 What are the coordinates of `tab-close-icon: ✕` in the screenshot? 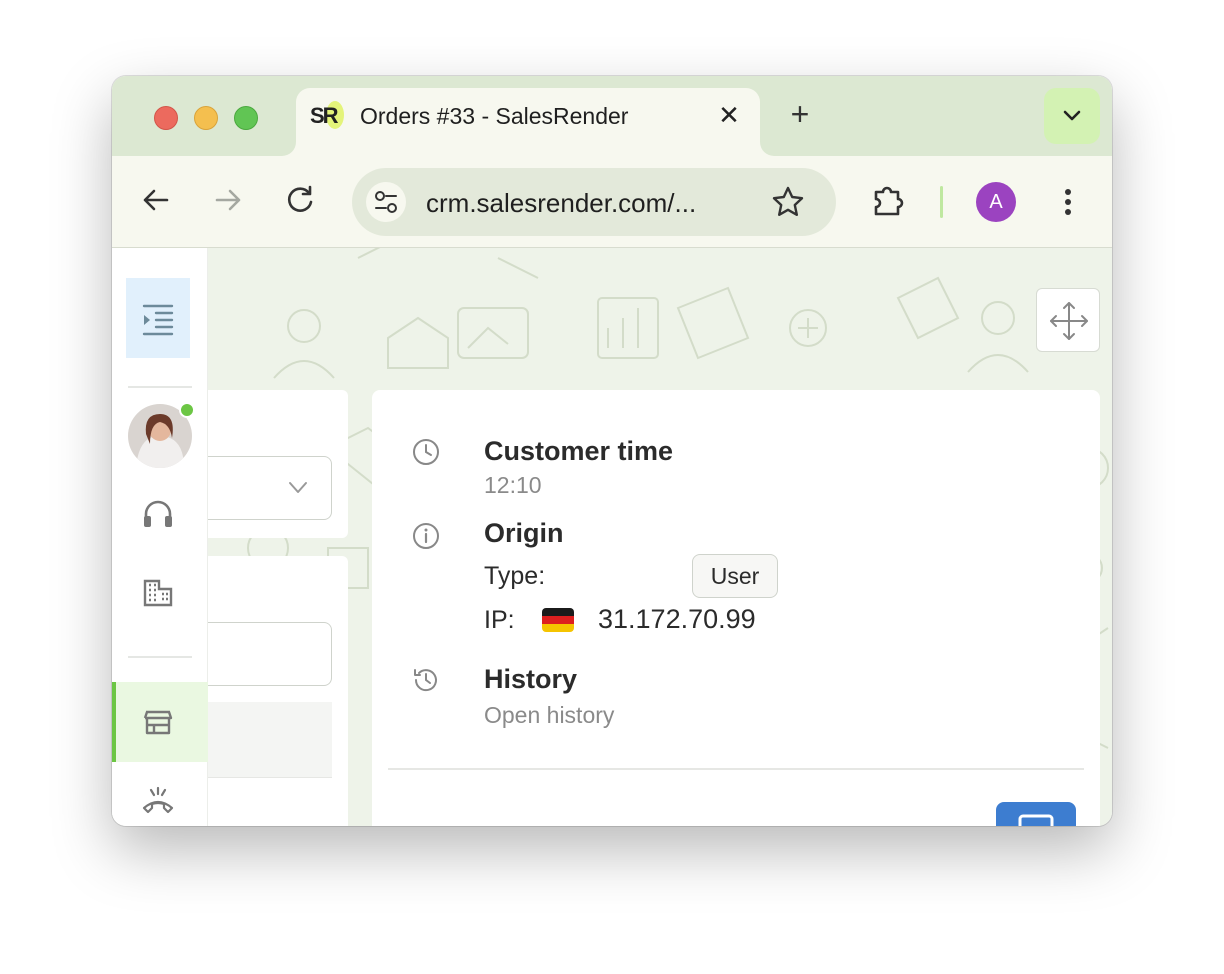 It's located at (729, 115).